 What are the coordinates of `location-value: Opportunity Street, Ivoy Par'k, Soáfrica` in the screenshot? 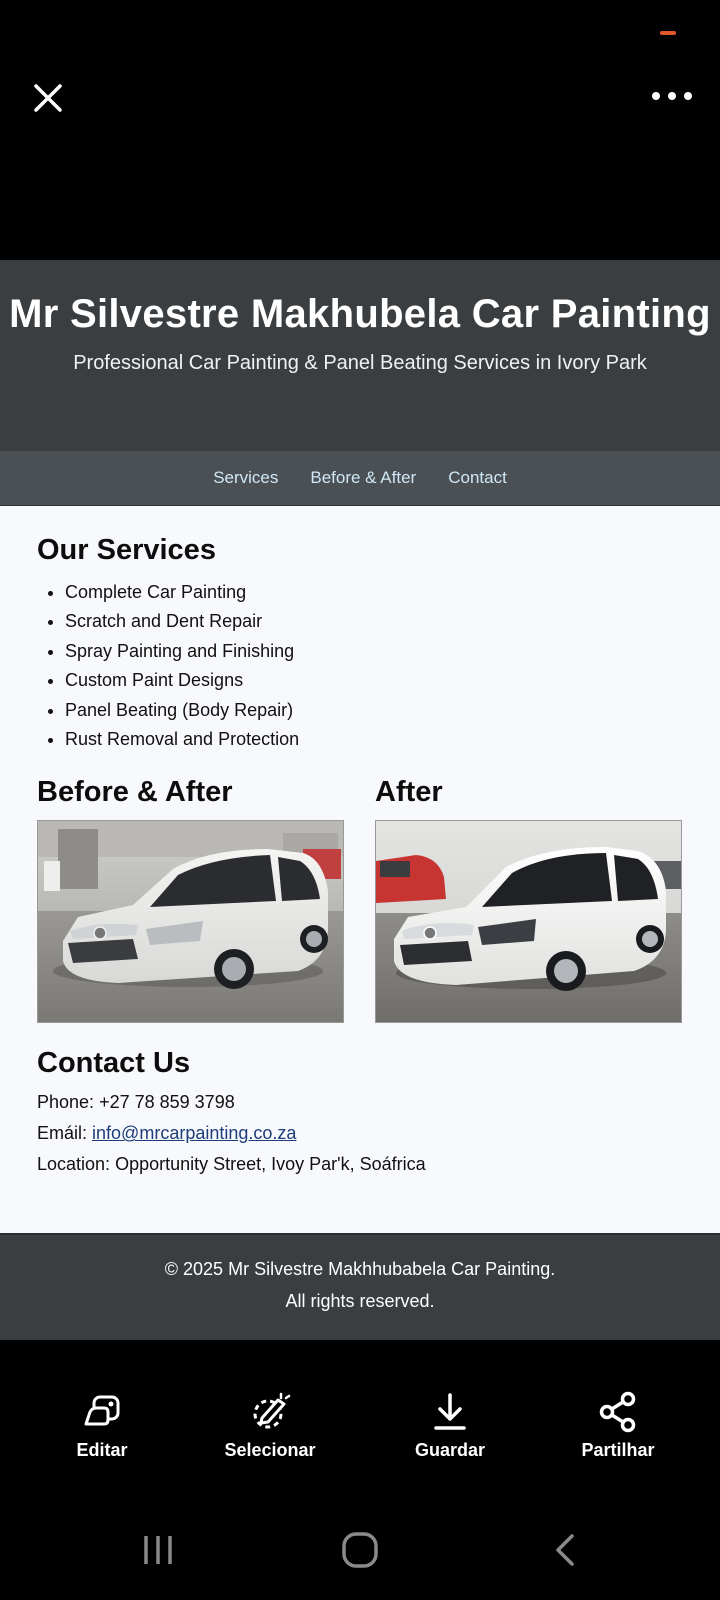 It's located at (270, 1164).